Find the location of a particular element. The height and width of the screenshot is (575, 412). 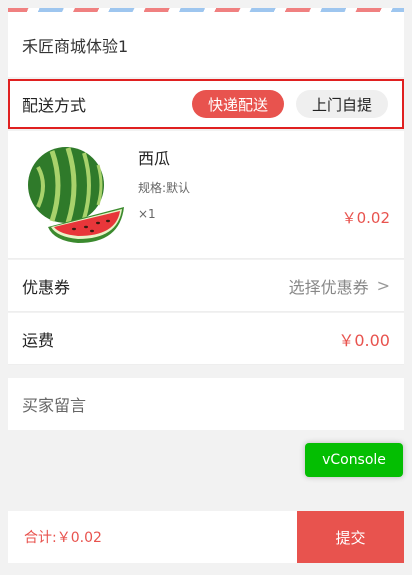

self-pickup-button: 上门自提 is located at coordinates (342, 104).